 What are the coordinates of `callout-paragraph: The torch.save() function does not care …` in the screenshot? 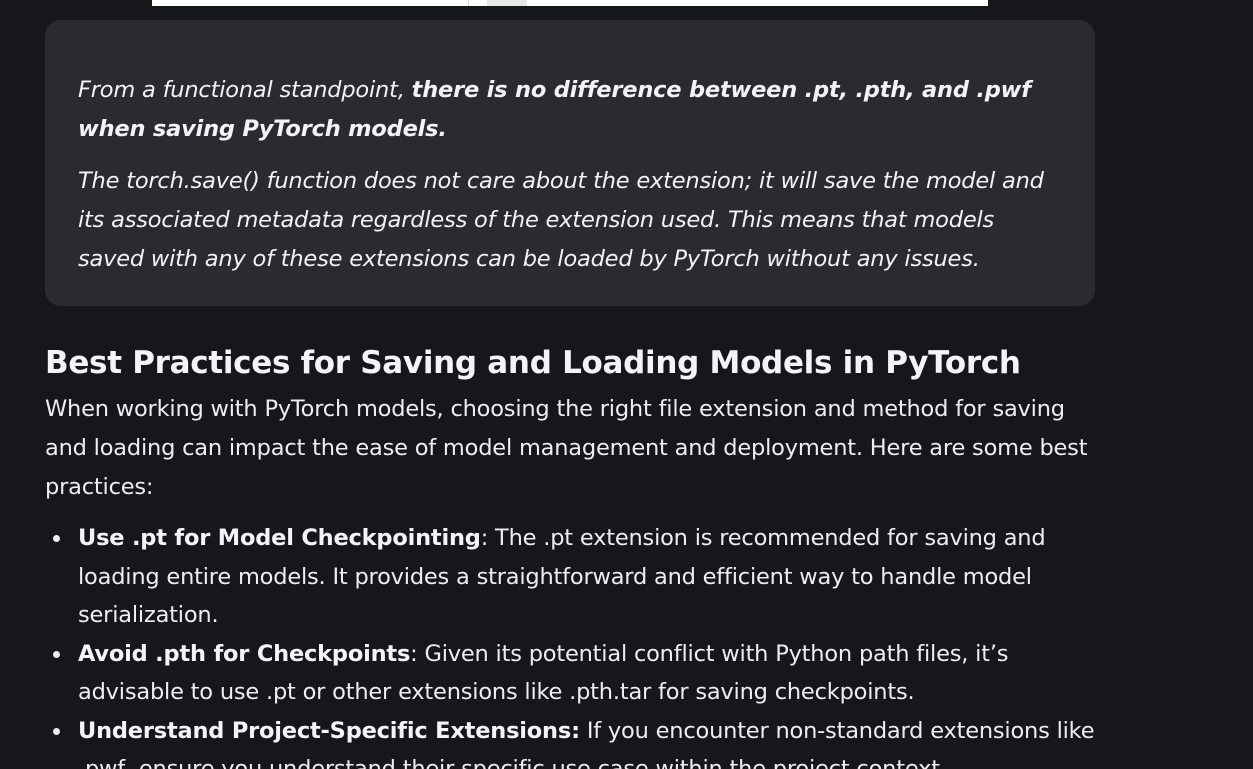 It's located at (561, 220).